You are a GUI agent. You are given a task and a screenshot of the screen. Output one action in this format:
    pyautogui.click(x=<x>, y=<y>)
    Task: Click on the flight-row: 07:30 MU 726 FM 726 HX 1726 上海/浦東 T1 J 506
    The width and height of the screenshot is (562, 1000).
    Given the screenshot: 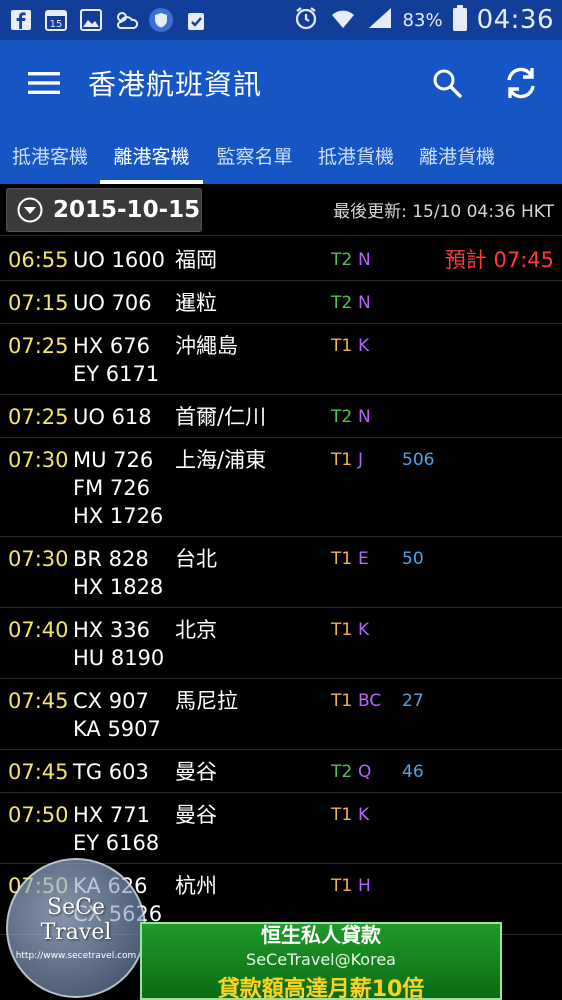 What is the action you would take?
    pyautogui.click(x=281, y=487)
    